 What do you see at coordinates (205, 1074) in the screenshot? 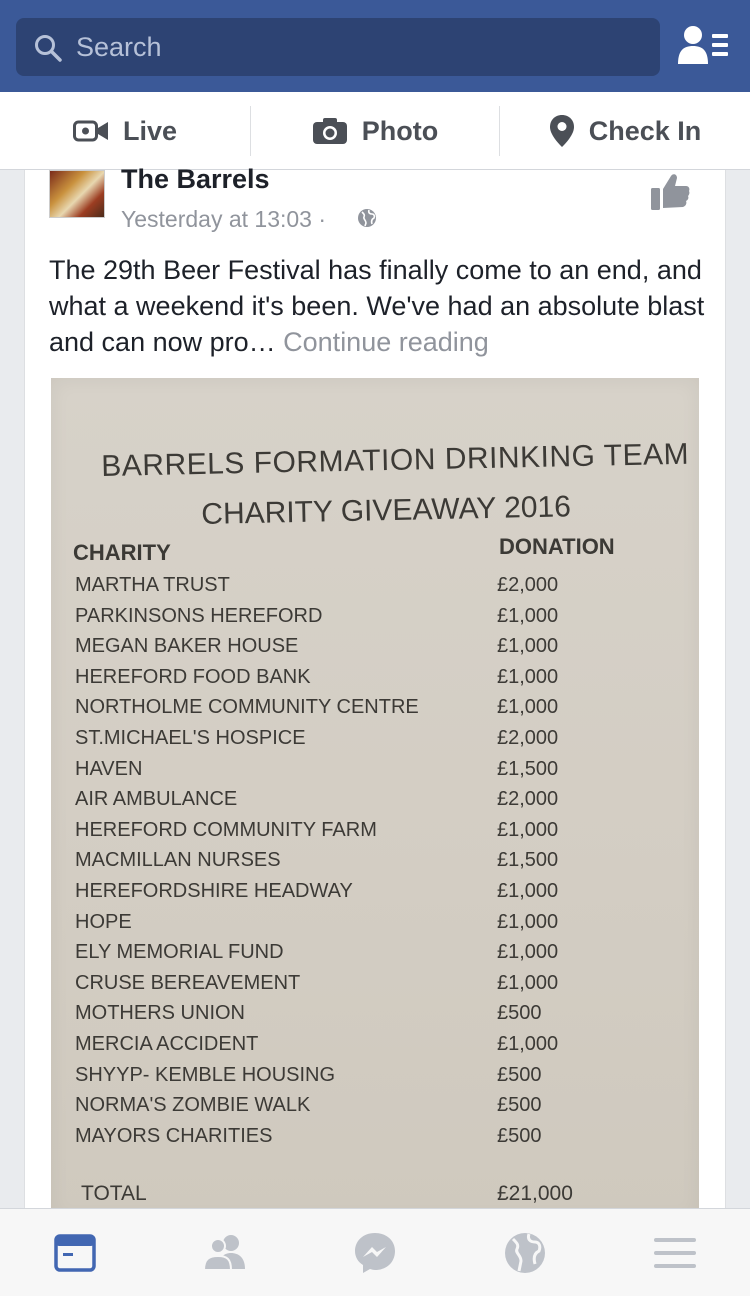
I see `charity-name: SHYYP- KEMBLE HOUSING` at bounding box center [205, 1074].